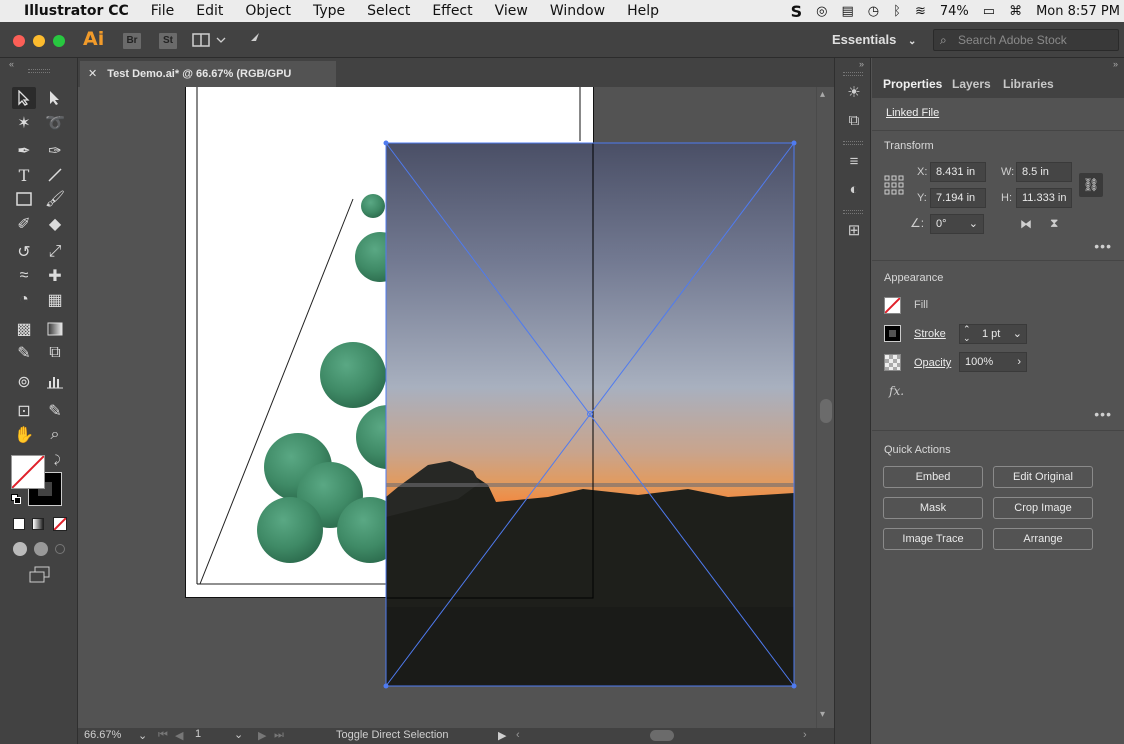 This screenshot has width=1124, height=744. What do you see at coordinates (920, 11) in the screenshot?
I see `wifi-icon: ≋` at bounding box center [920, 11].